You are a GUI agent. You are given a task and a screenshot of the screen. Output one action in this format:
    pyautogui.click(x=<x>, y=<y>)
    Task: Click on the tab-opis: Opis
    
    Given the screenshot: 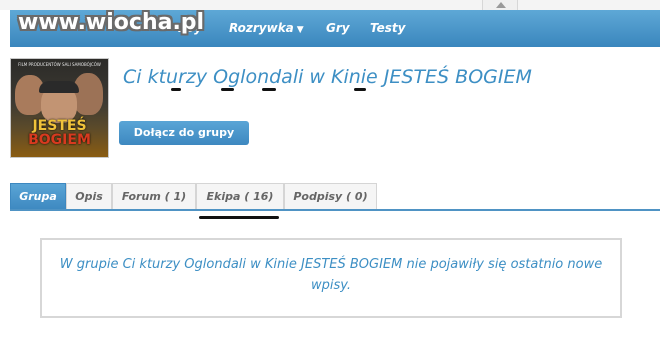 What is the action you would take?
    pyautogui.click(x=89, y=196)
    